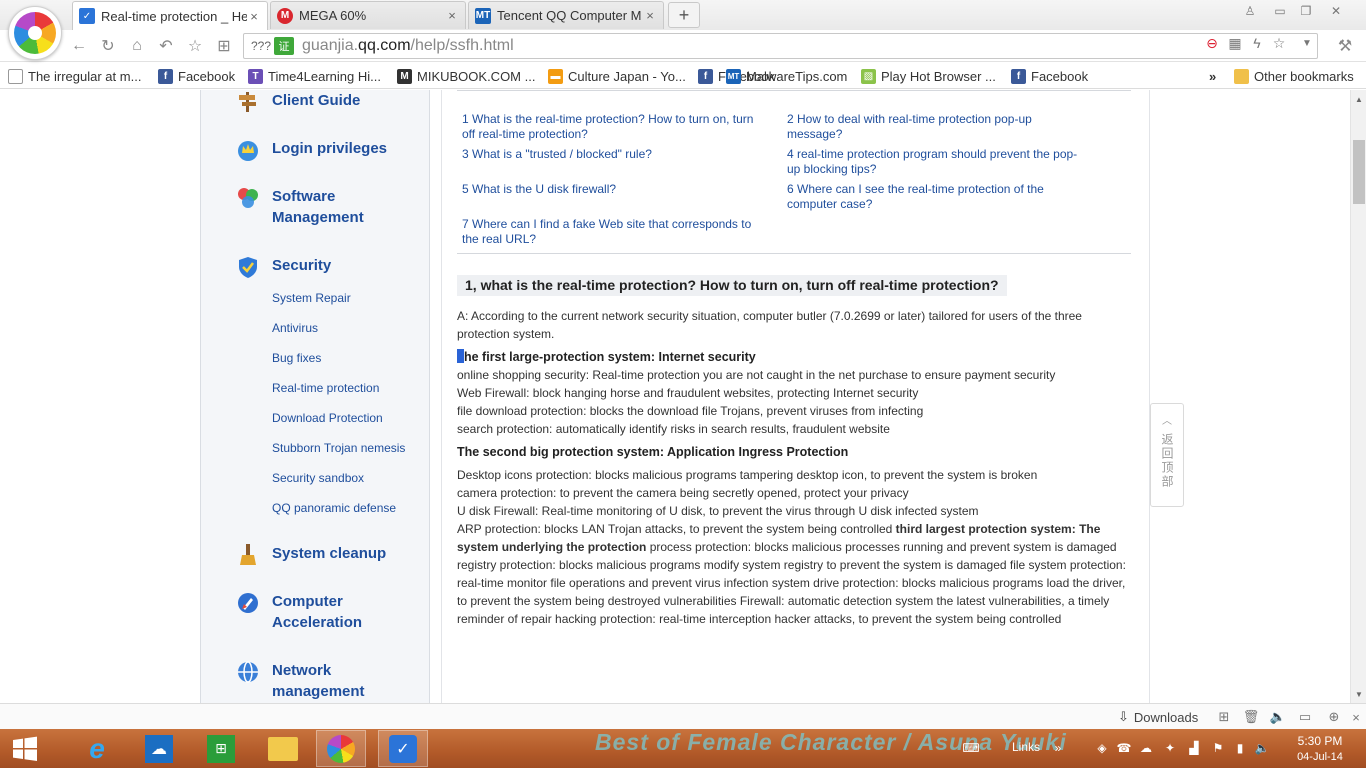 The height and width of the screenshot is (768, 1366). I want to click on close-window-button: ✕, so click(1336, 11).